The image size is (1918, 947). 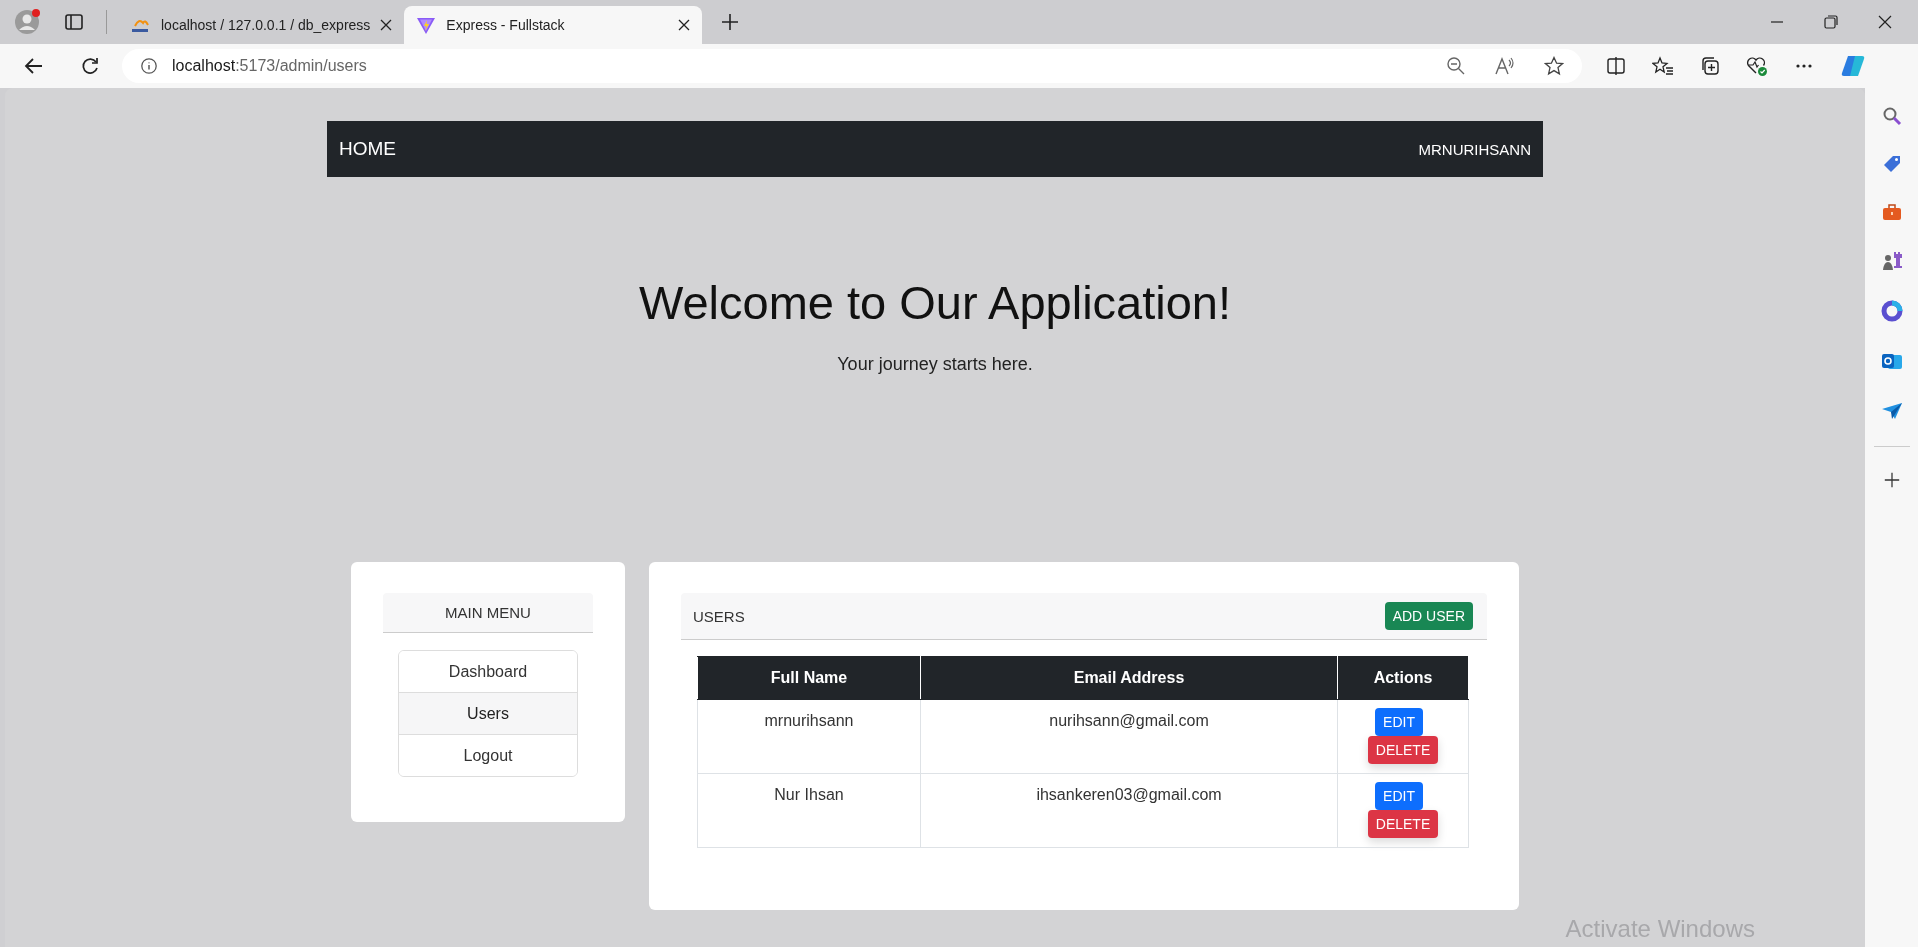 What do you see at coordinates (852, 66) in the screenshot?
I see `address-bar: localhost:5173/admin/users` at bounding box center [852, 66].